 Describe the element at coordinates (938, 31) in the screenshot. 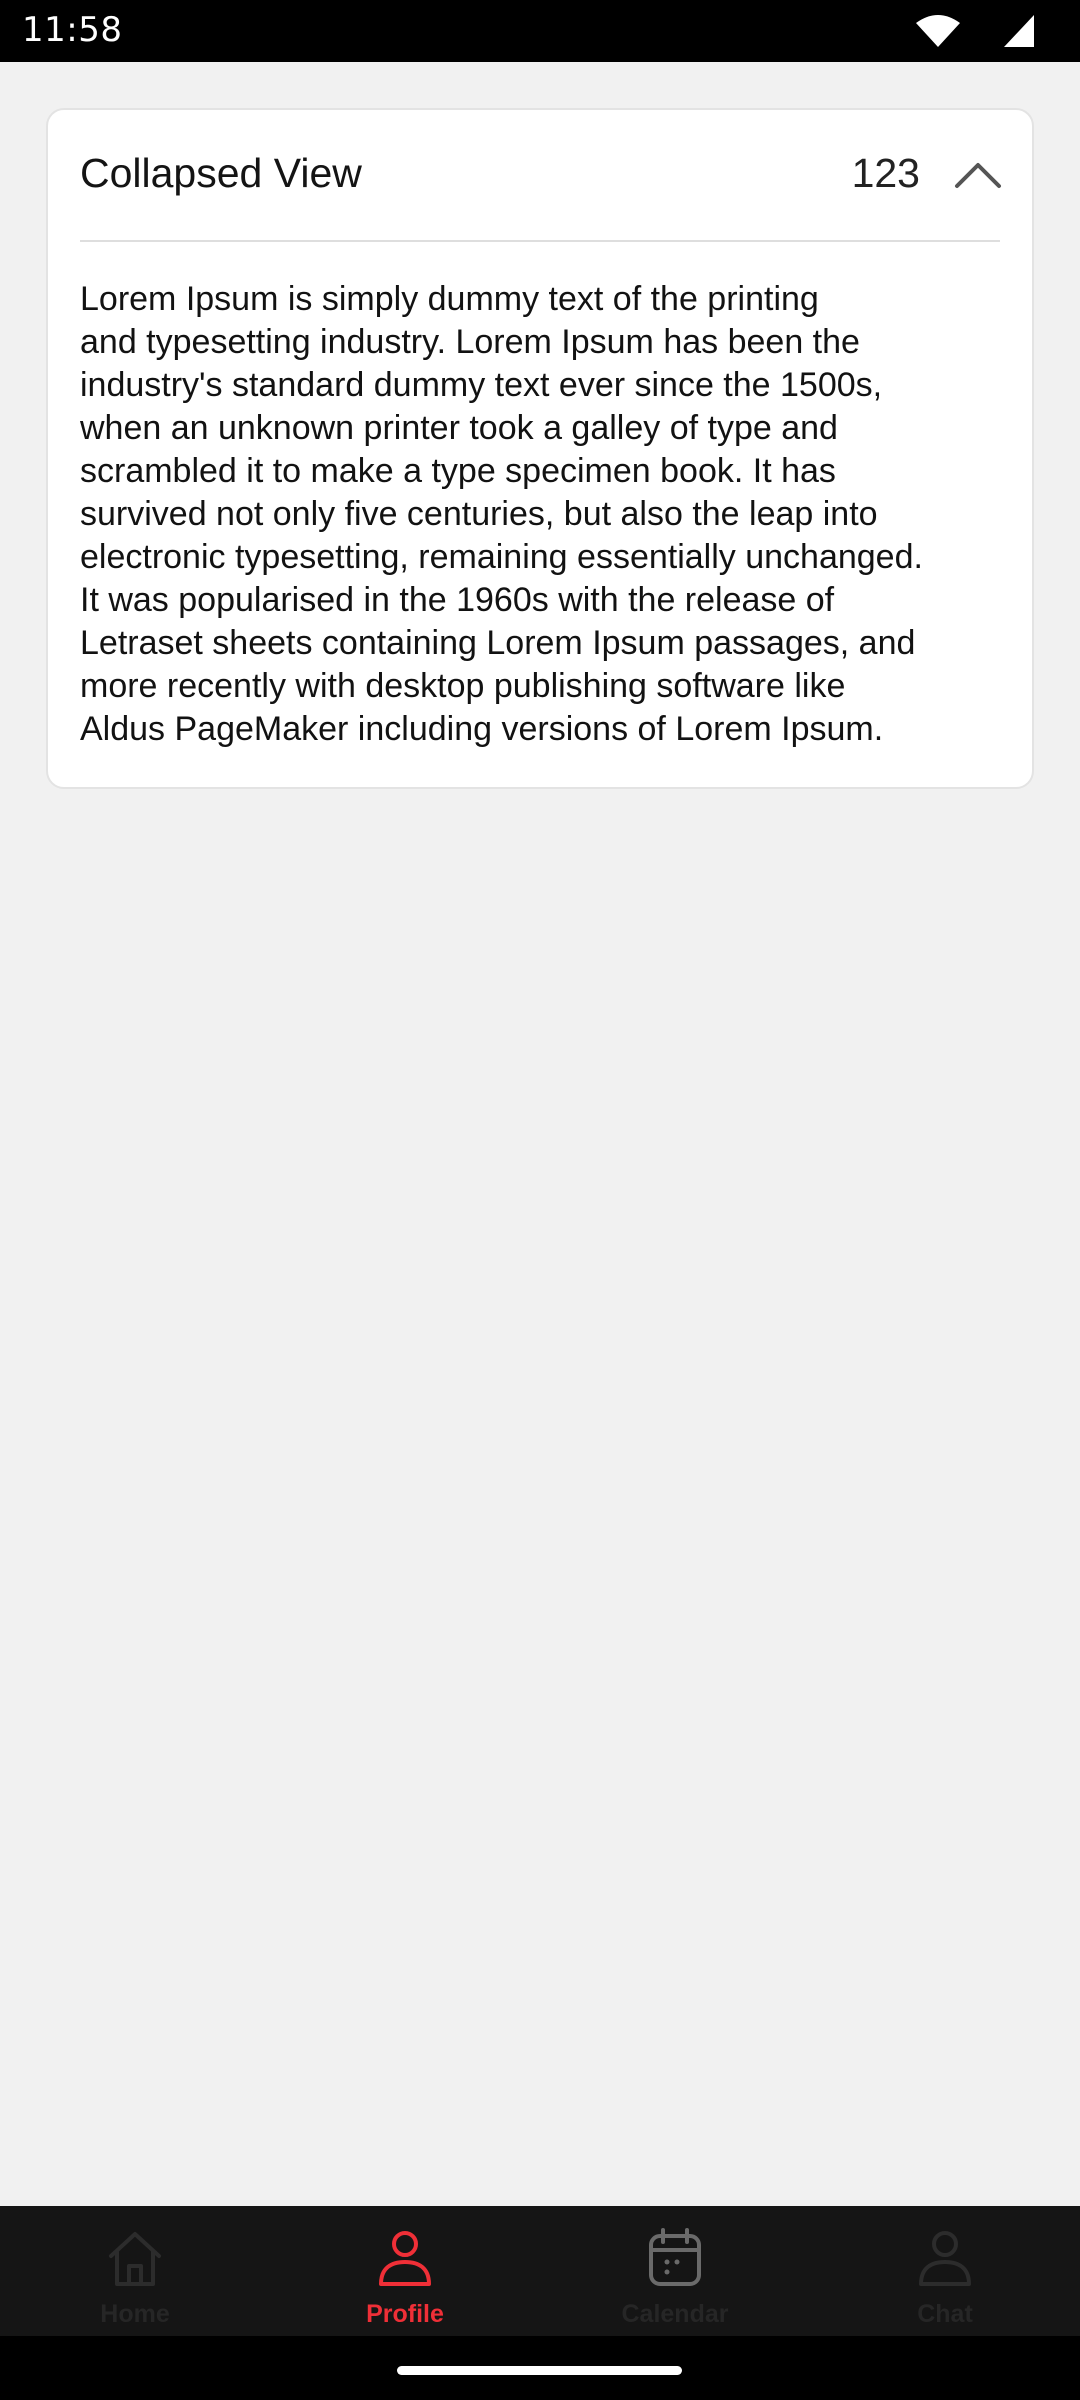

I see `wifi-icon` at that location.